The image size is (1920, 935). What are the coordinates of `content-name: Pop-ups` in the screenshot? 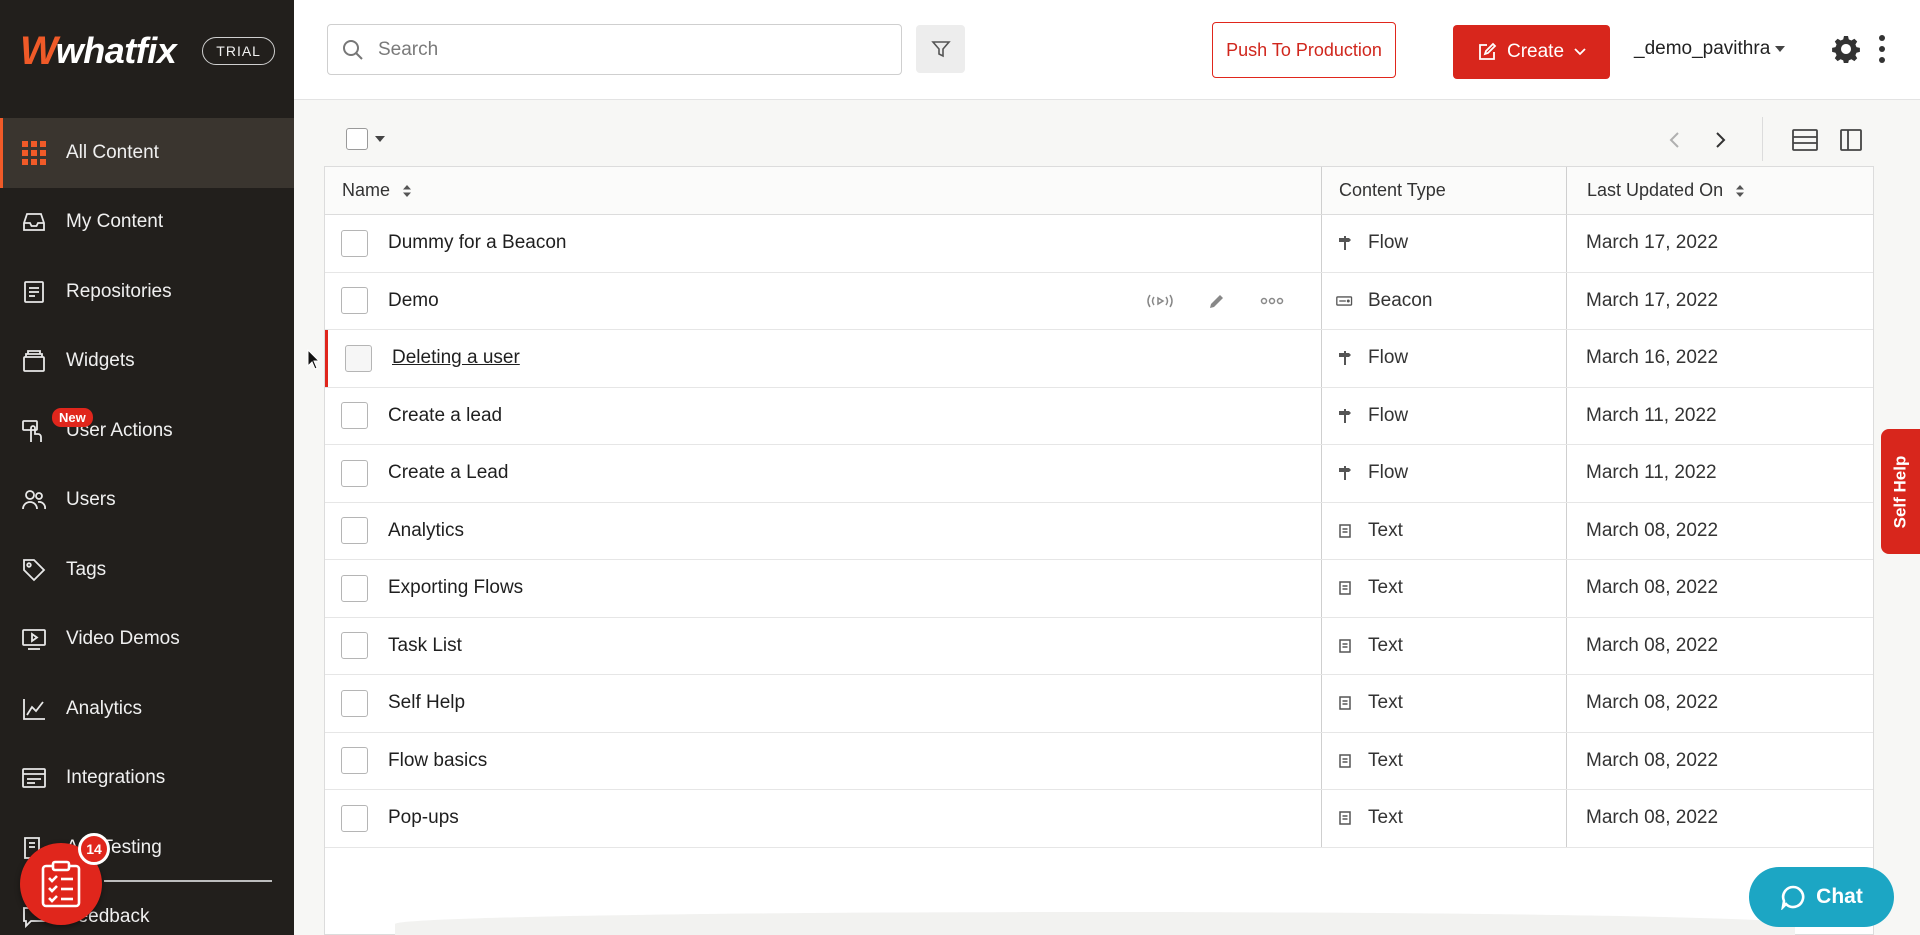 It's located at (423, 818).